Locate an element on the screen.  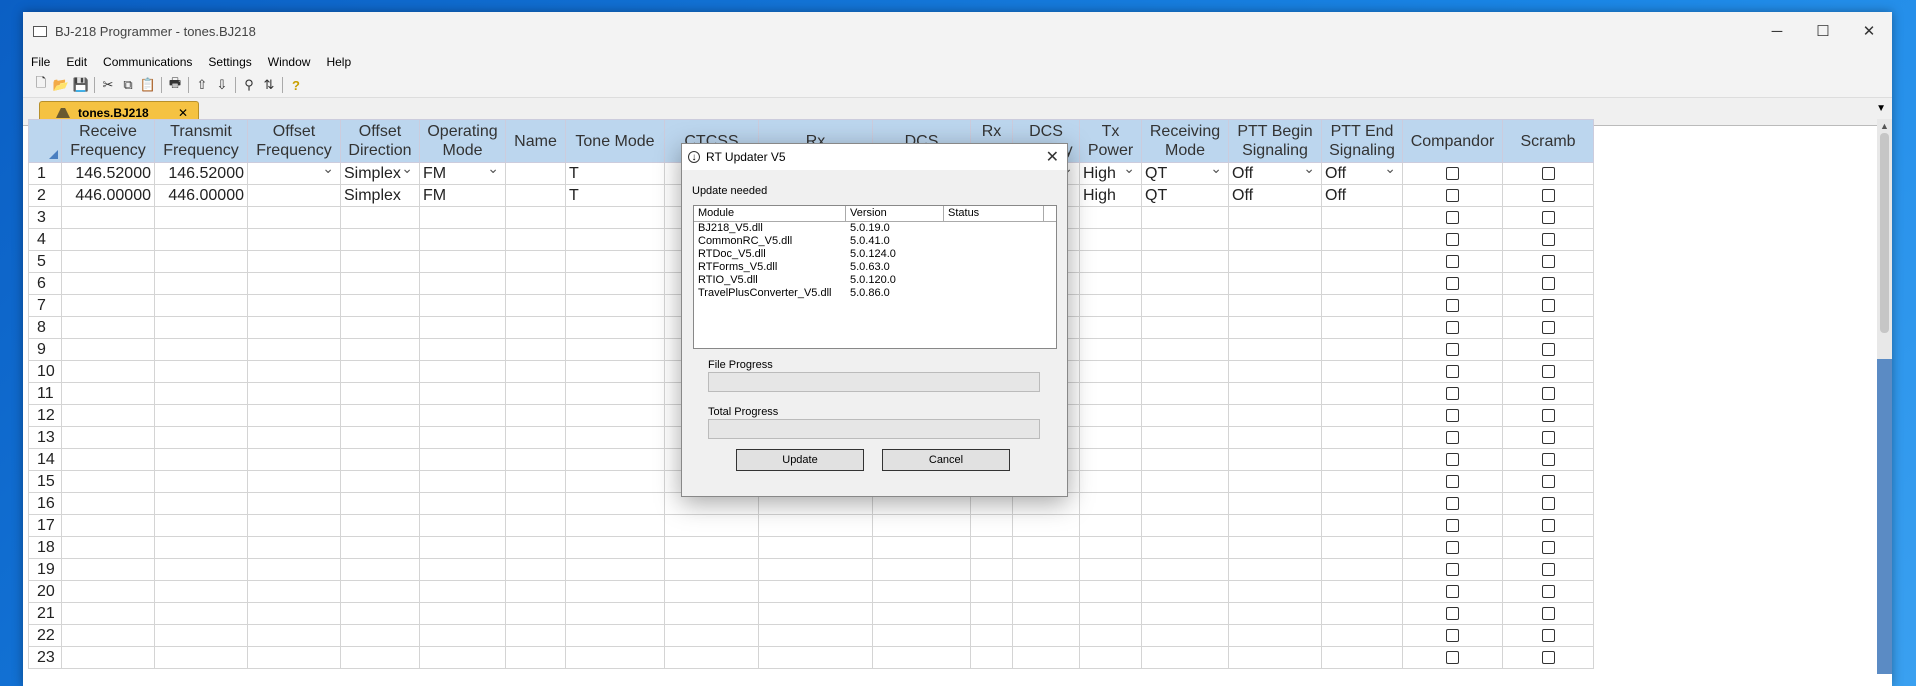
help-icon: ? is located at coordinates (296, 85).